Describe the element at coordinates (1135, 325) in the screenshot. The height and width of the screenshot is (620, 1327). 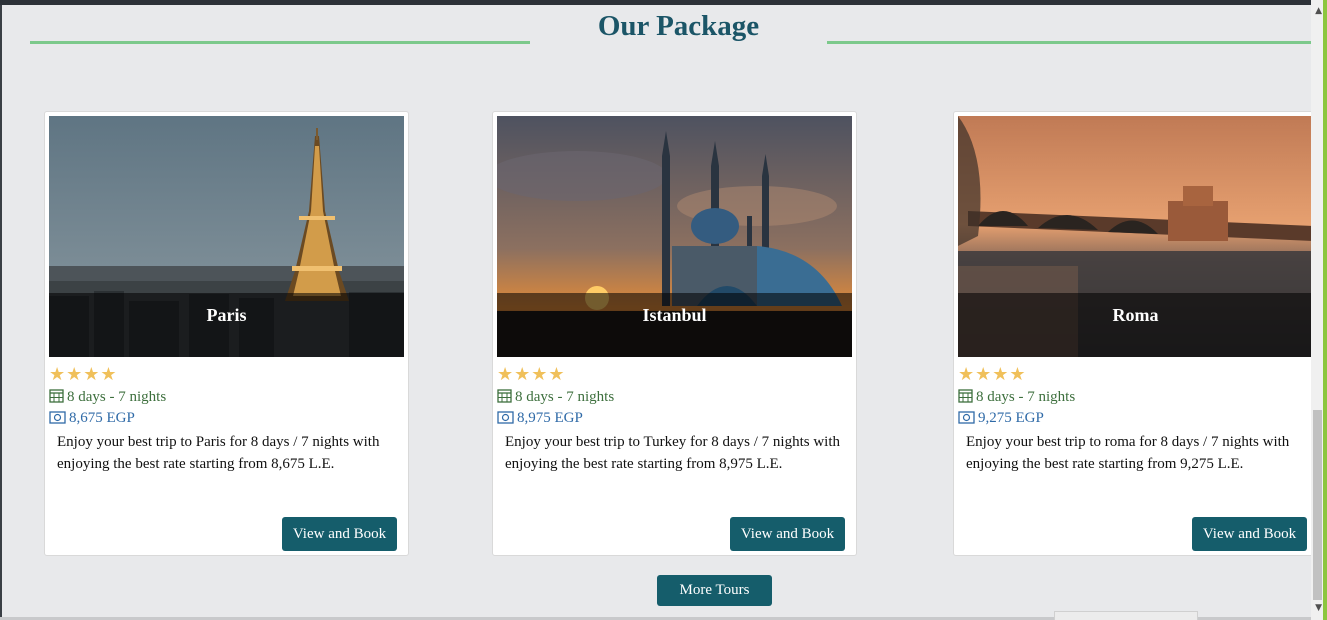
I see `package-caption: Roma` at that location.